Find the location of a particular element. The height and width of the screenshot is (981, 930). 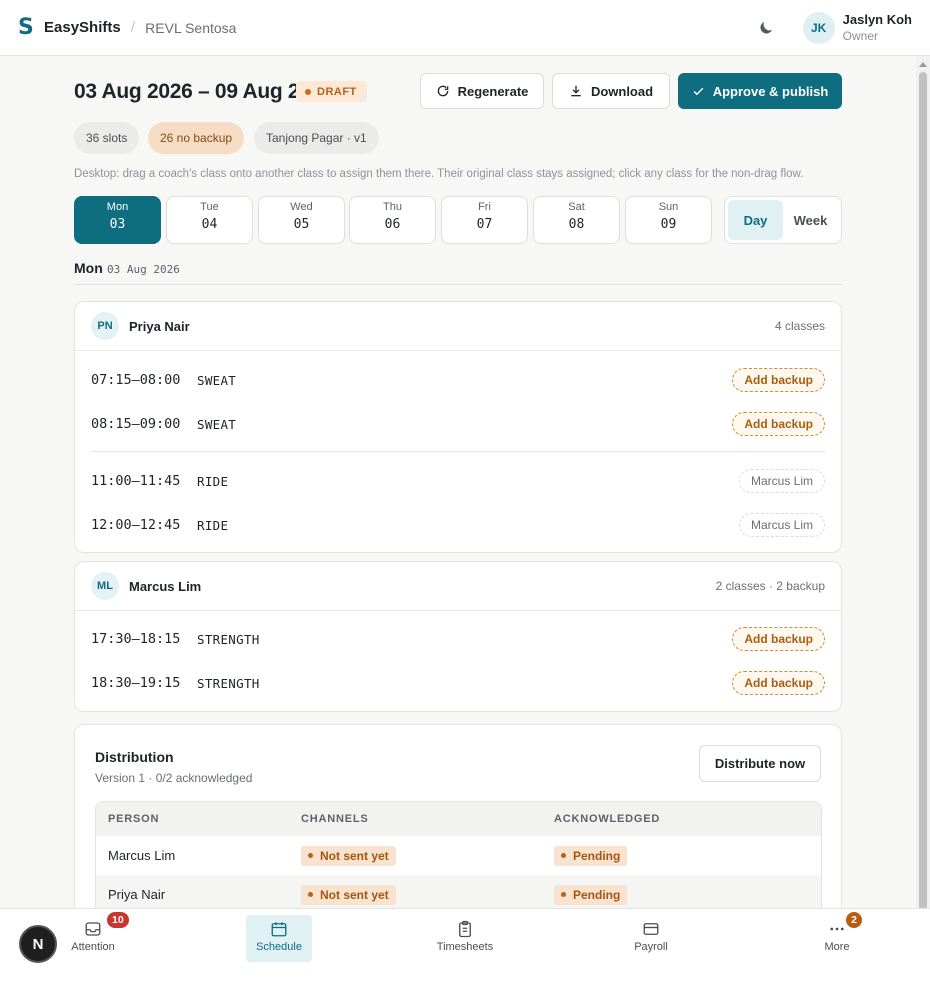

class-row: 07:15–08:00 SWEAT Add backup is located at coordinates (458, 380).